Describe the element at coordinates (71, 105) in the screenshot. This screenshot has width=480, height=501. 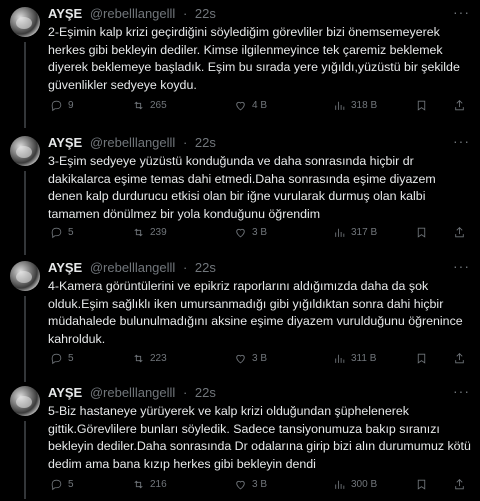
I see `reply-count: 9` at that location.